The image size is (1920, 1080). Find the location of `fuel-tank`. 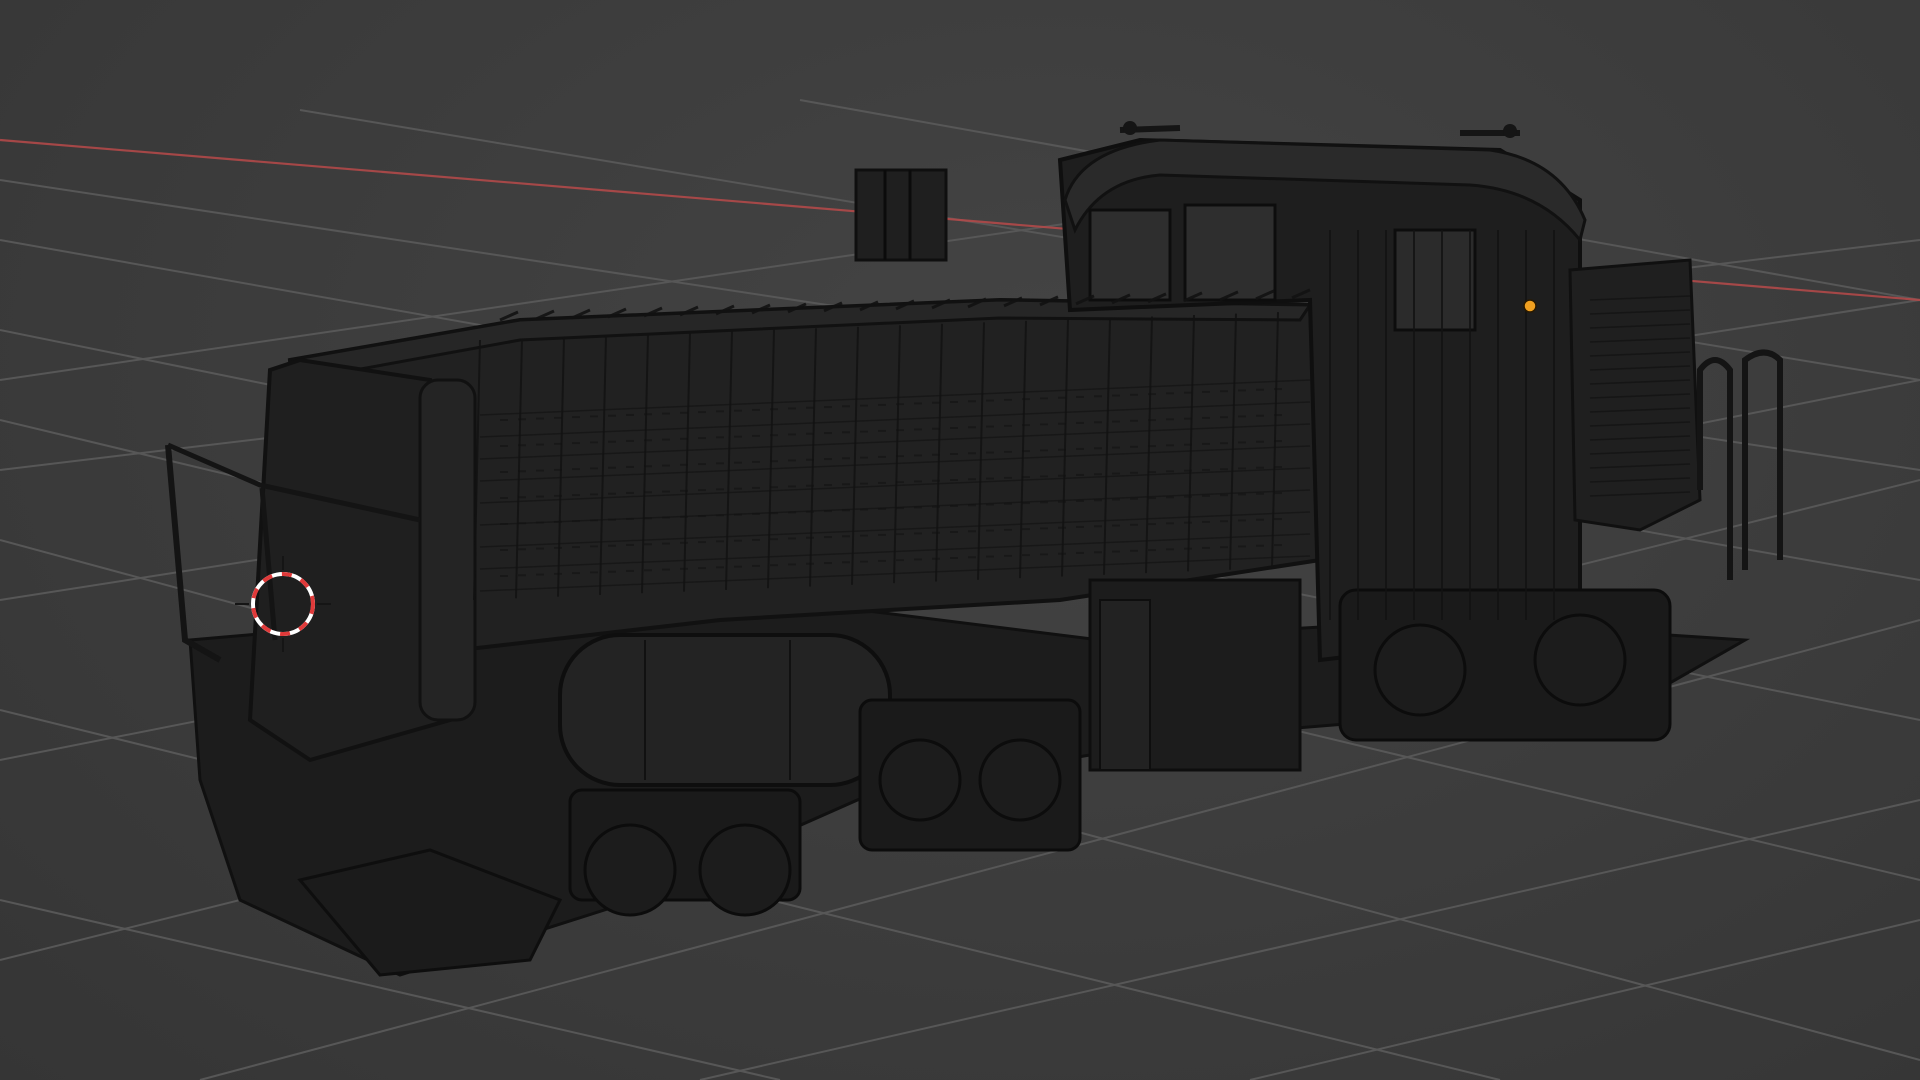

fuel-tank is located at coordinates (725, 710).